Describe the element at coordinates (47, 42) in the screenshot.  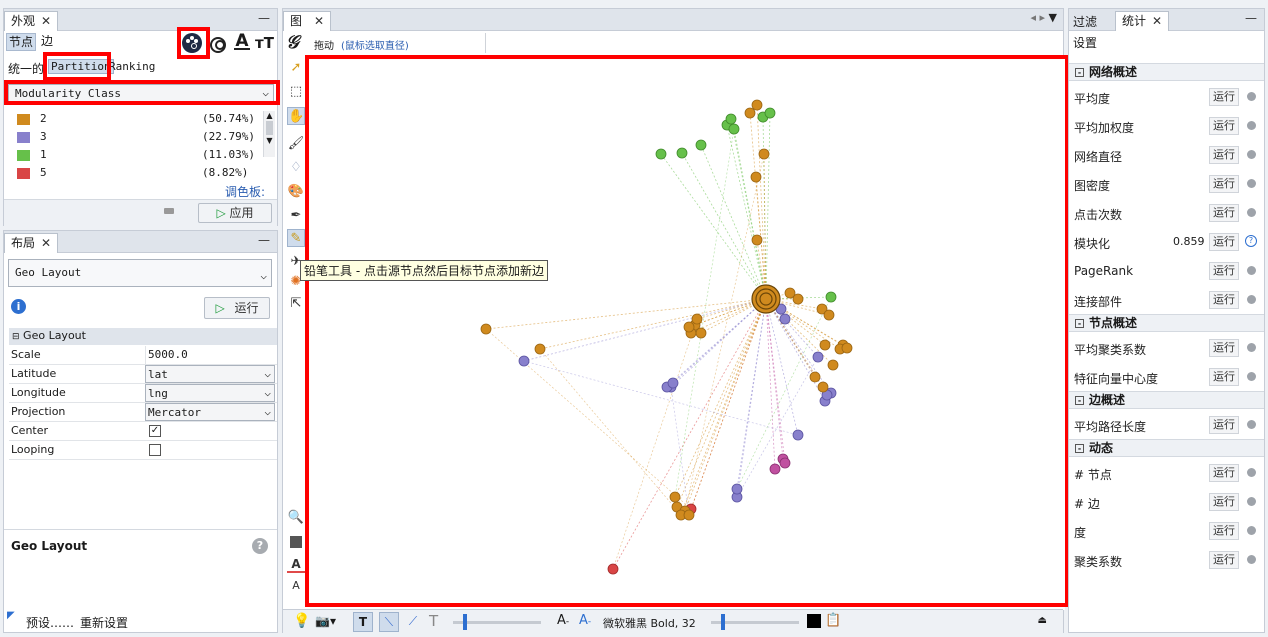
I see `subtab-edges: 边` at that location.